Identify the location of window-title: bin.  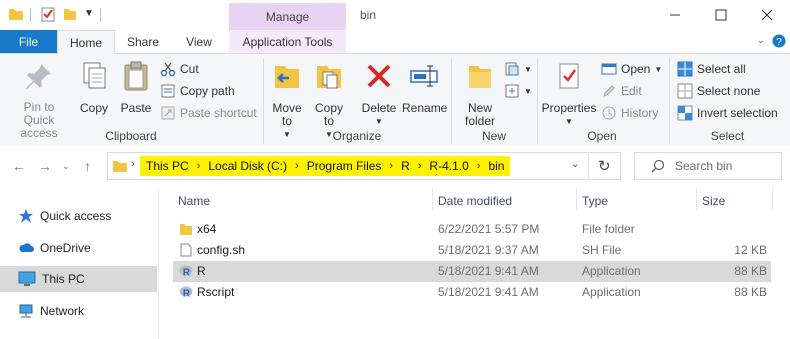
(368, 15).